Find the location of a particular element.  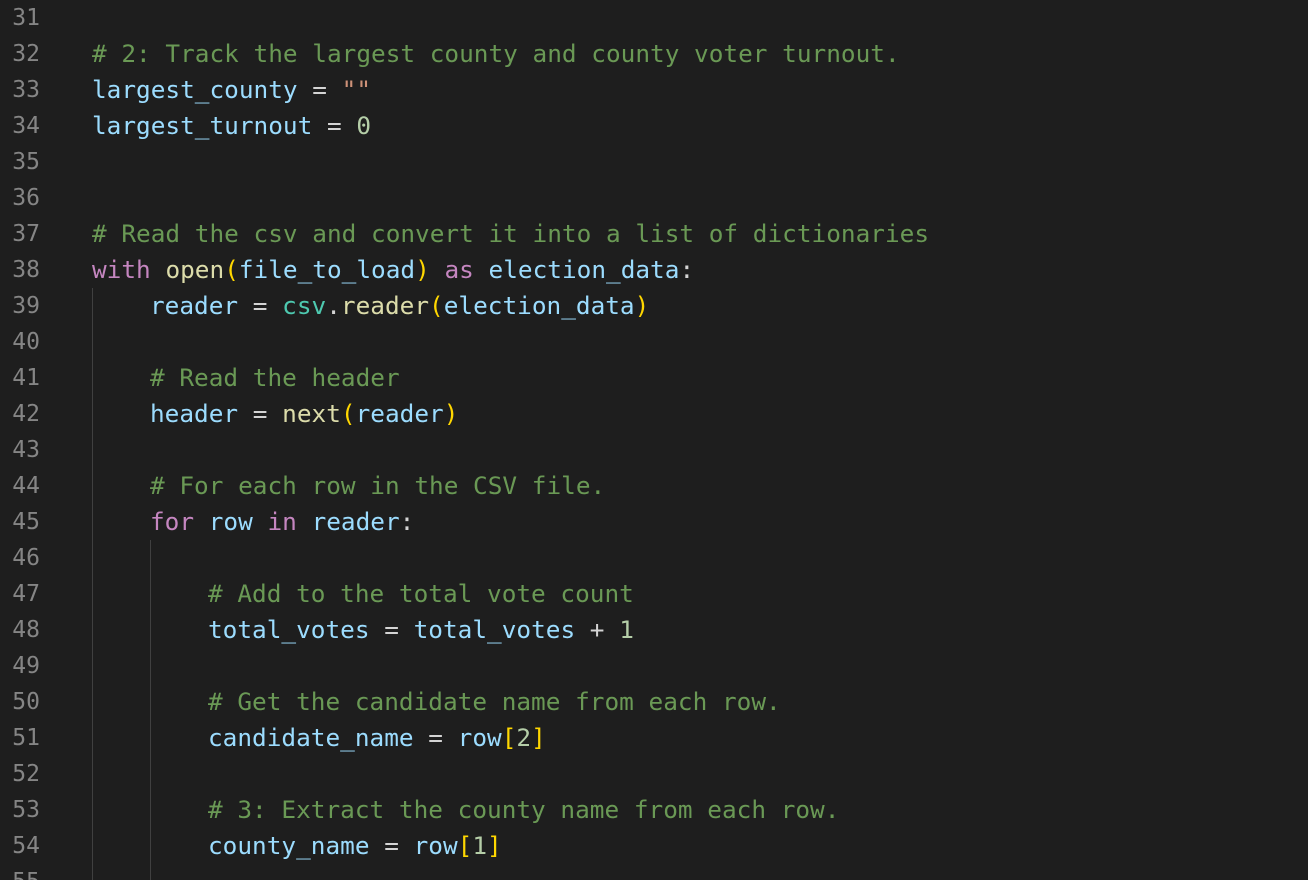

code-line: 35 is located at coordinates (654, 162).